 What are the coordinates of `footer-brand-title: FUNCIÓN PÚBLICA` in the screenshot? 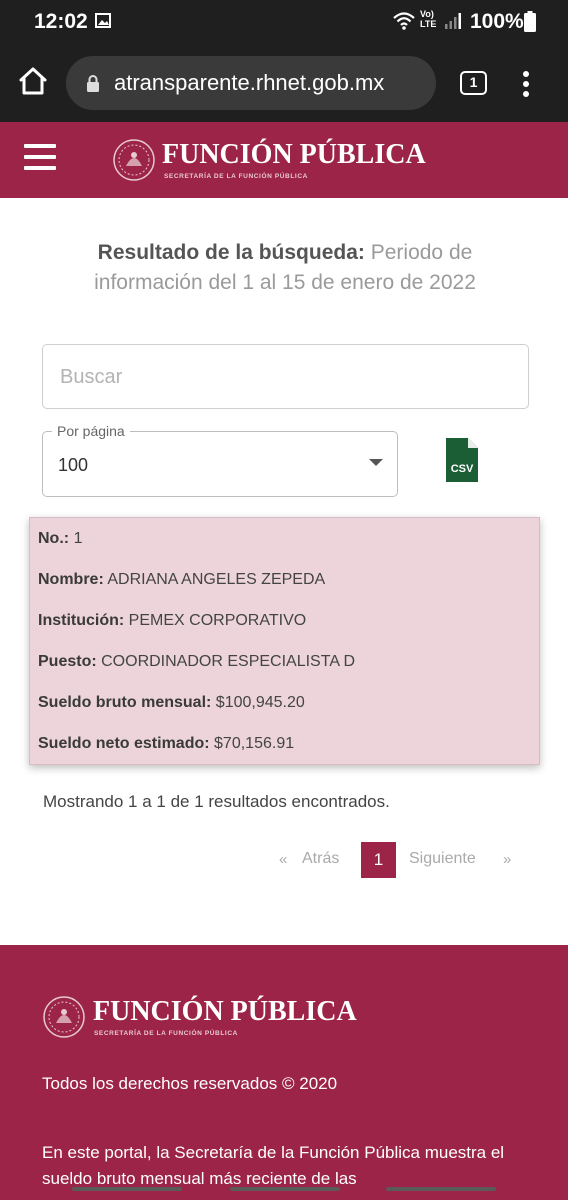 It's located at (225, 1011).